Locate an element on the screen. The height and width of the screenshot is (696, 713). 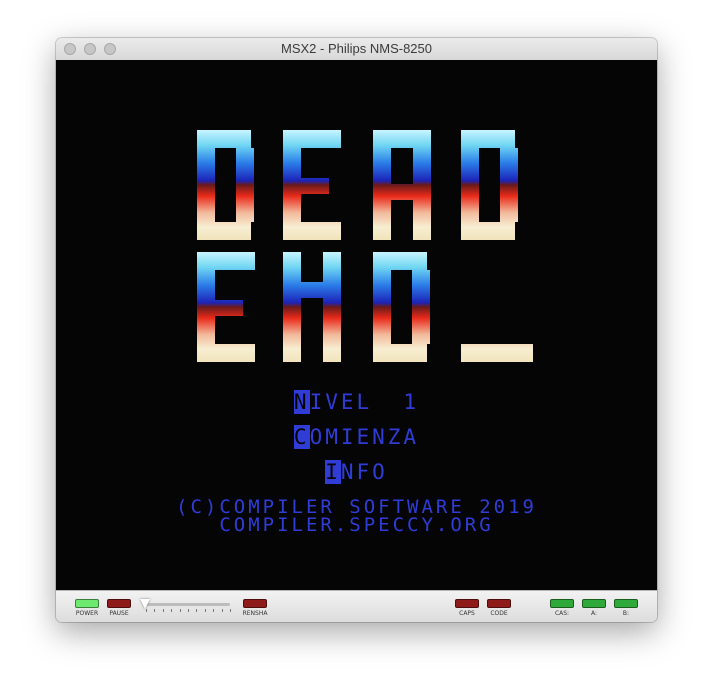
title-bar: MSX2 - Philips NMS-8250 is located at coordinates (356, 49).